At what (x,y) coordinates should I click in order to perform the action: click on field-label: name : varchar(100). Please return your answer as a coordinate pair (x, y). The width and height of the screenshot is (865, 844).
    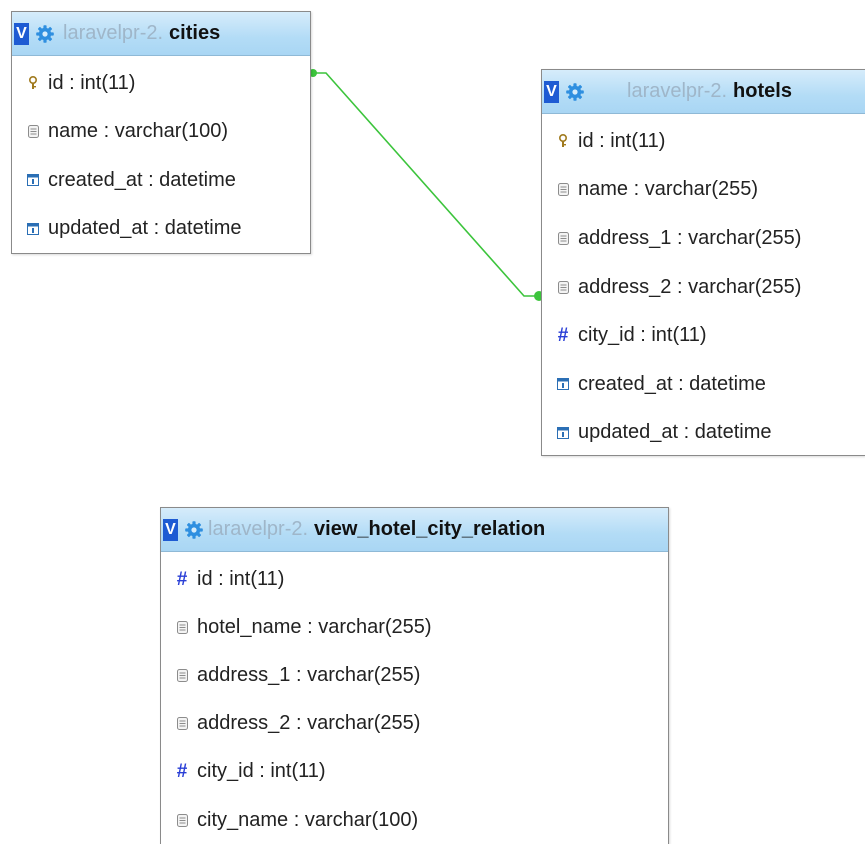
    Looking at the image, I should click on (138, 131).